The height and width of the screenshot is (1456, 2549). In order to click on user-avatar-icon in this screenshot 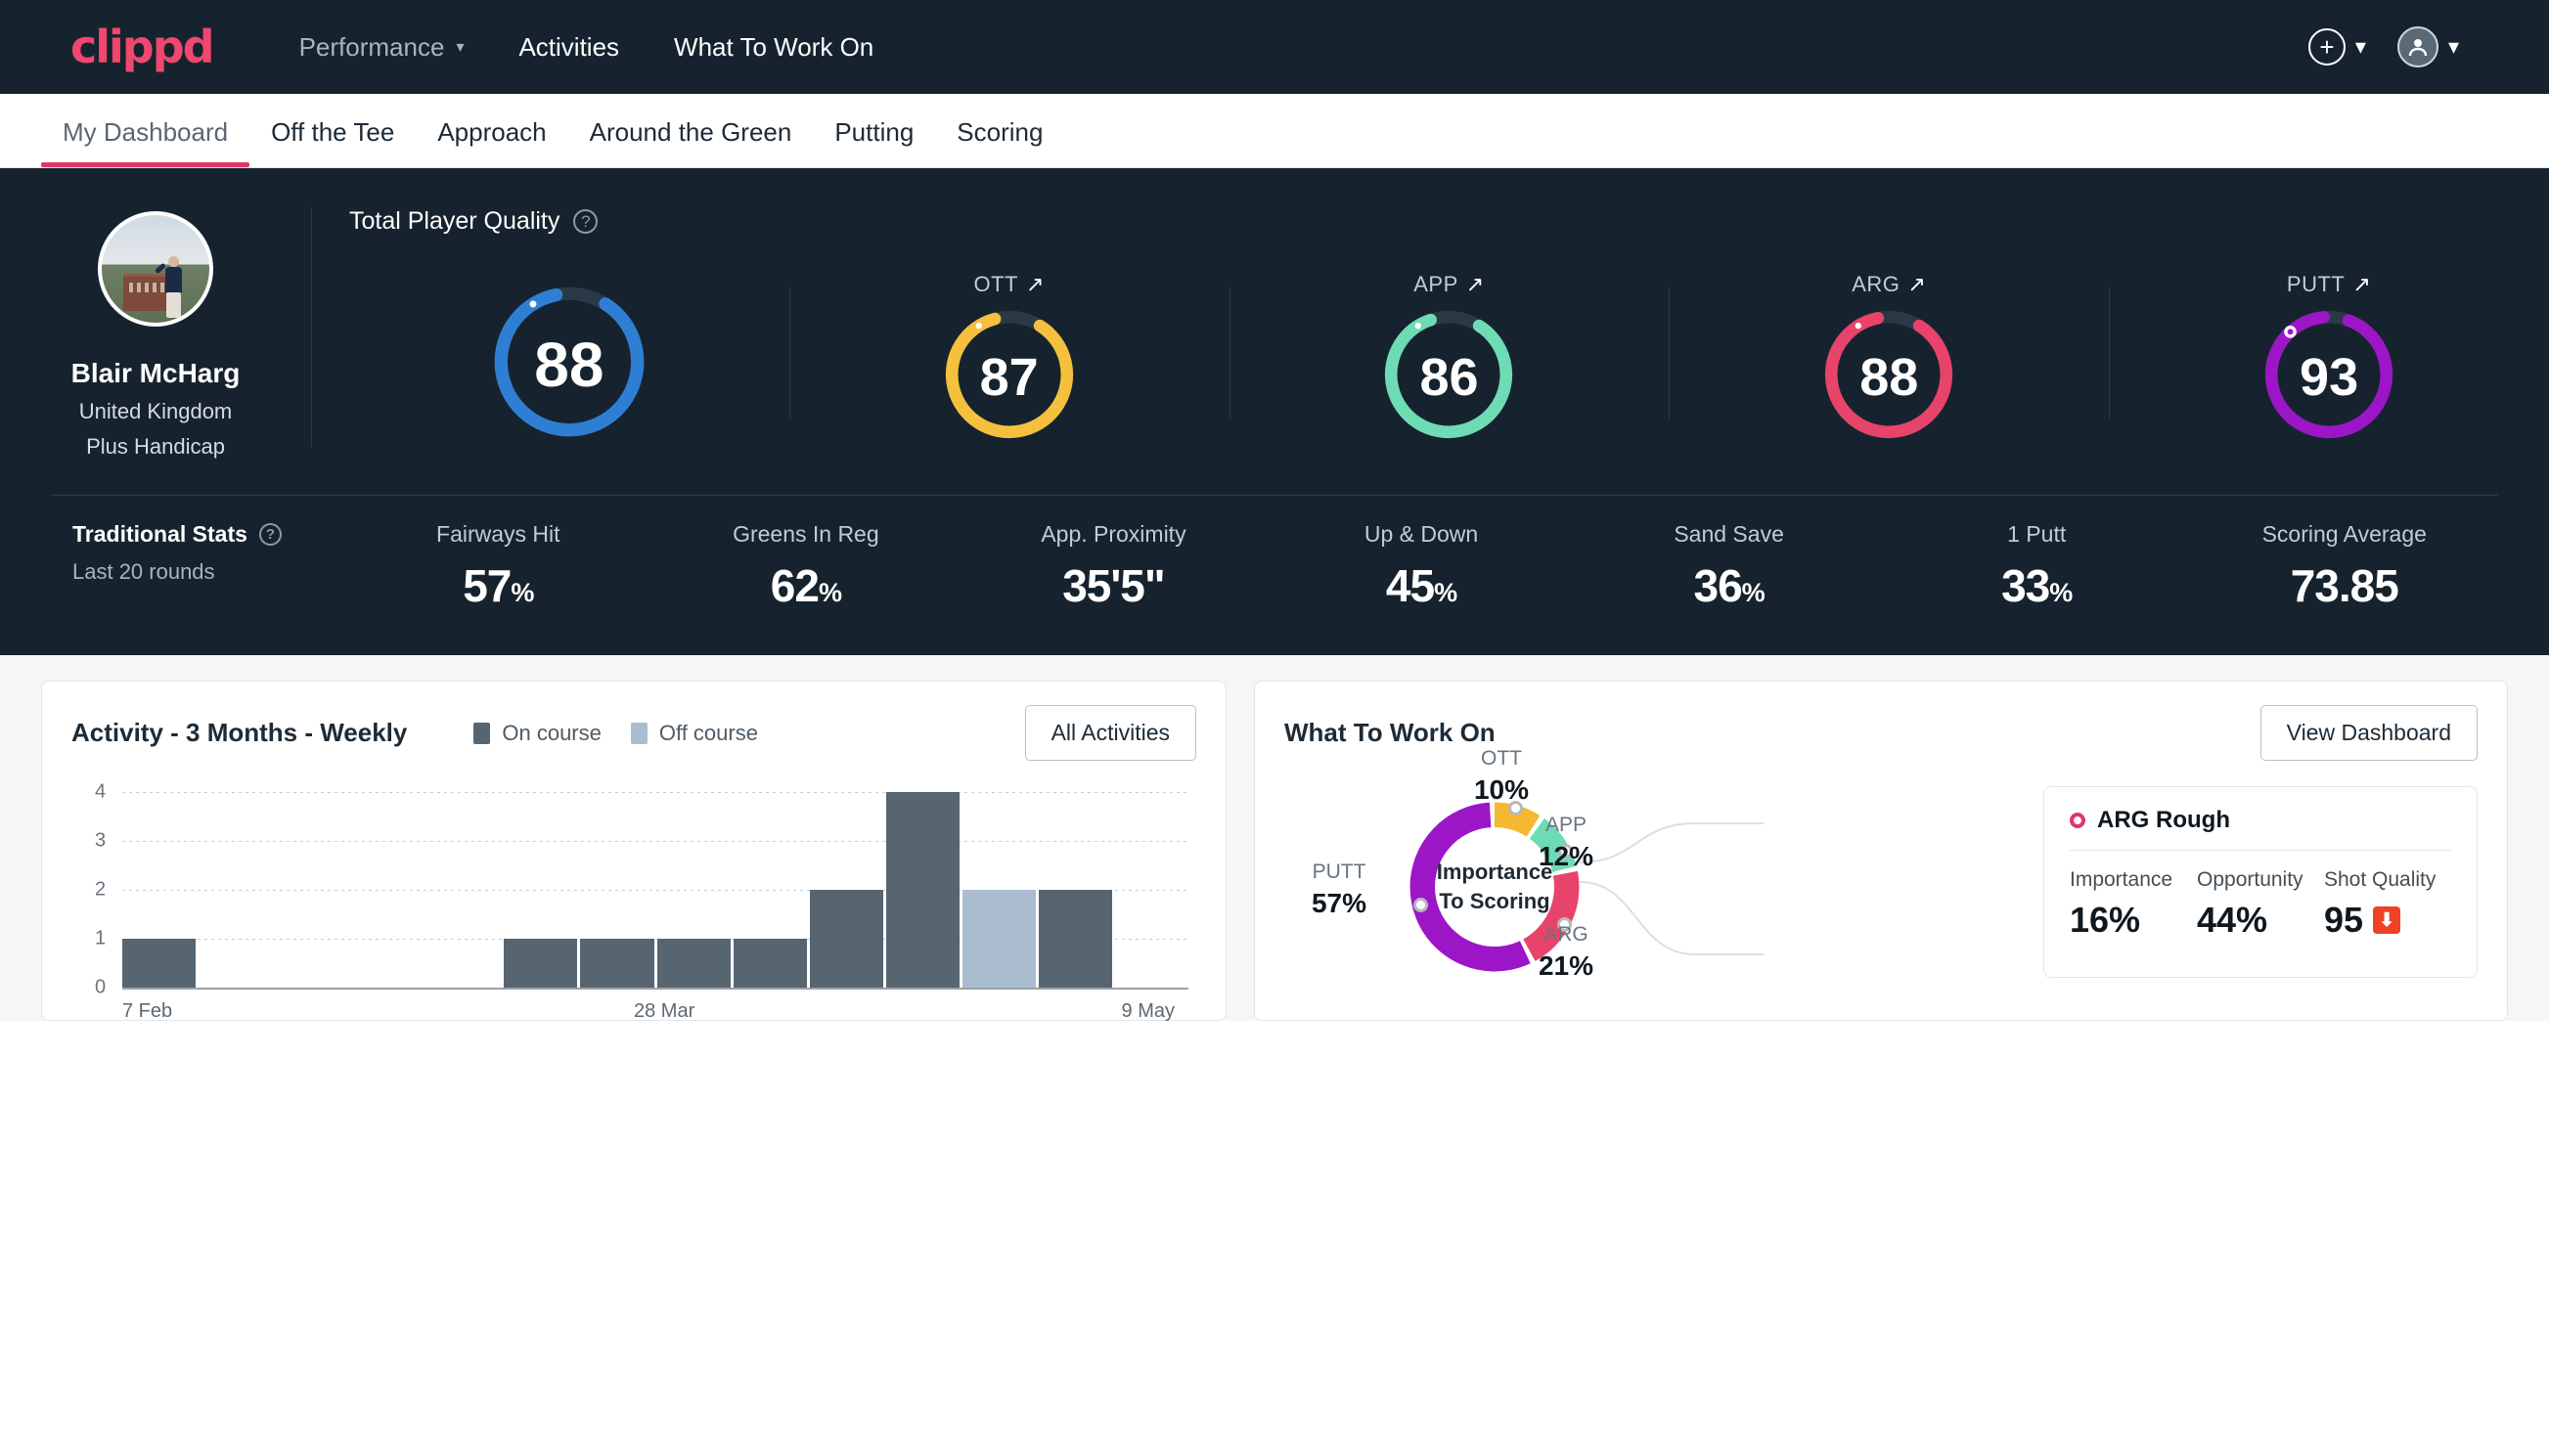, I will do `click(2417, 46)`.